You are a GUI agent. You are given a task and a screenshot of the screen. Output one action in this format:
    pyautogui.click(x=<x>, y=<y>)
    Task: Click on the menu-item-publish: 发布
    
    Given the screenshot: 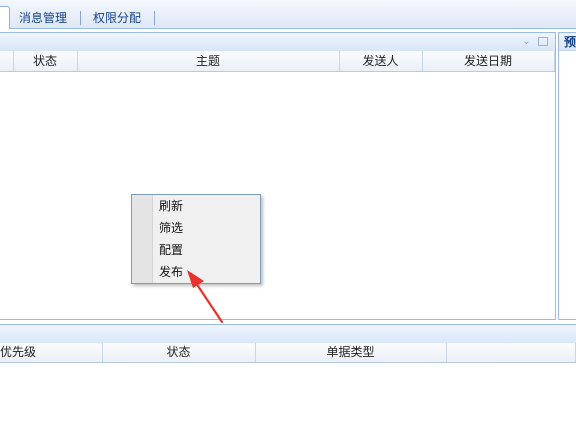 What is the action you would take?
    pyautogui.click(x=208, y=272)
    